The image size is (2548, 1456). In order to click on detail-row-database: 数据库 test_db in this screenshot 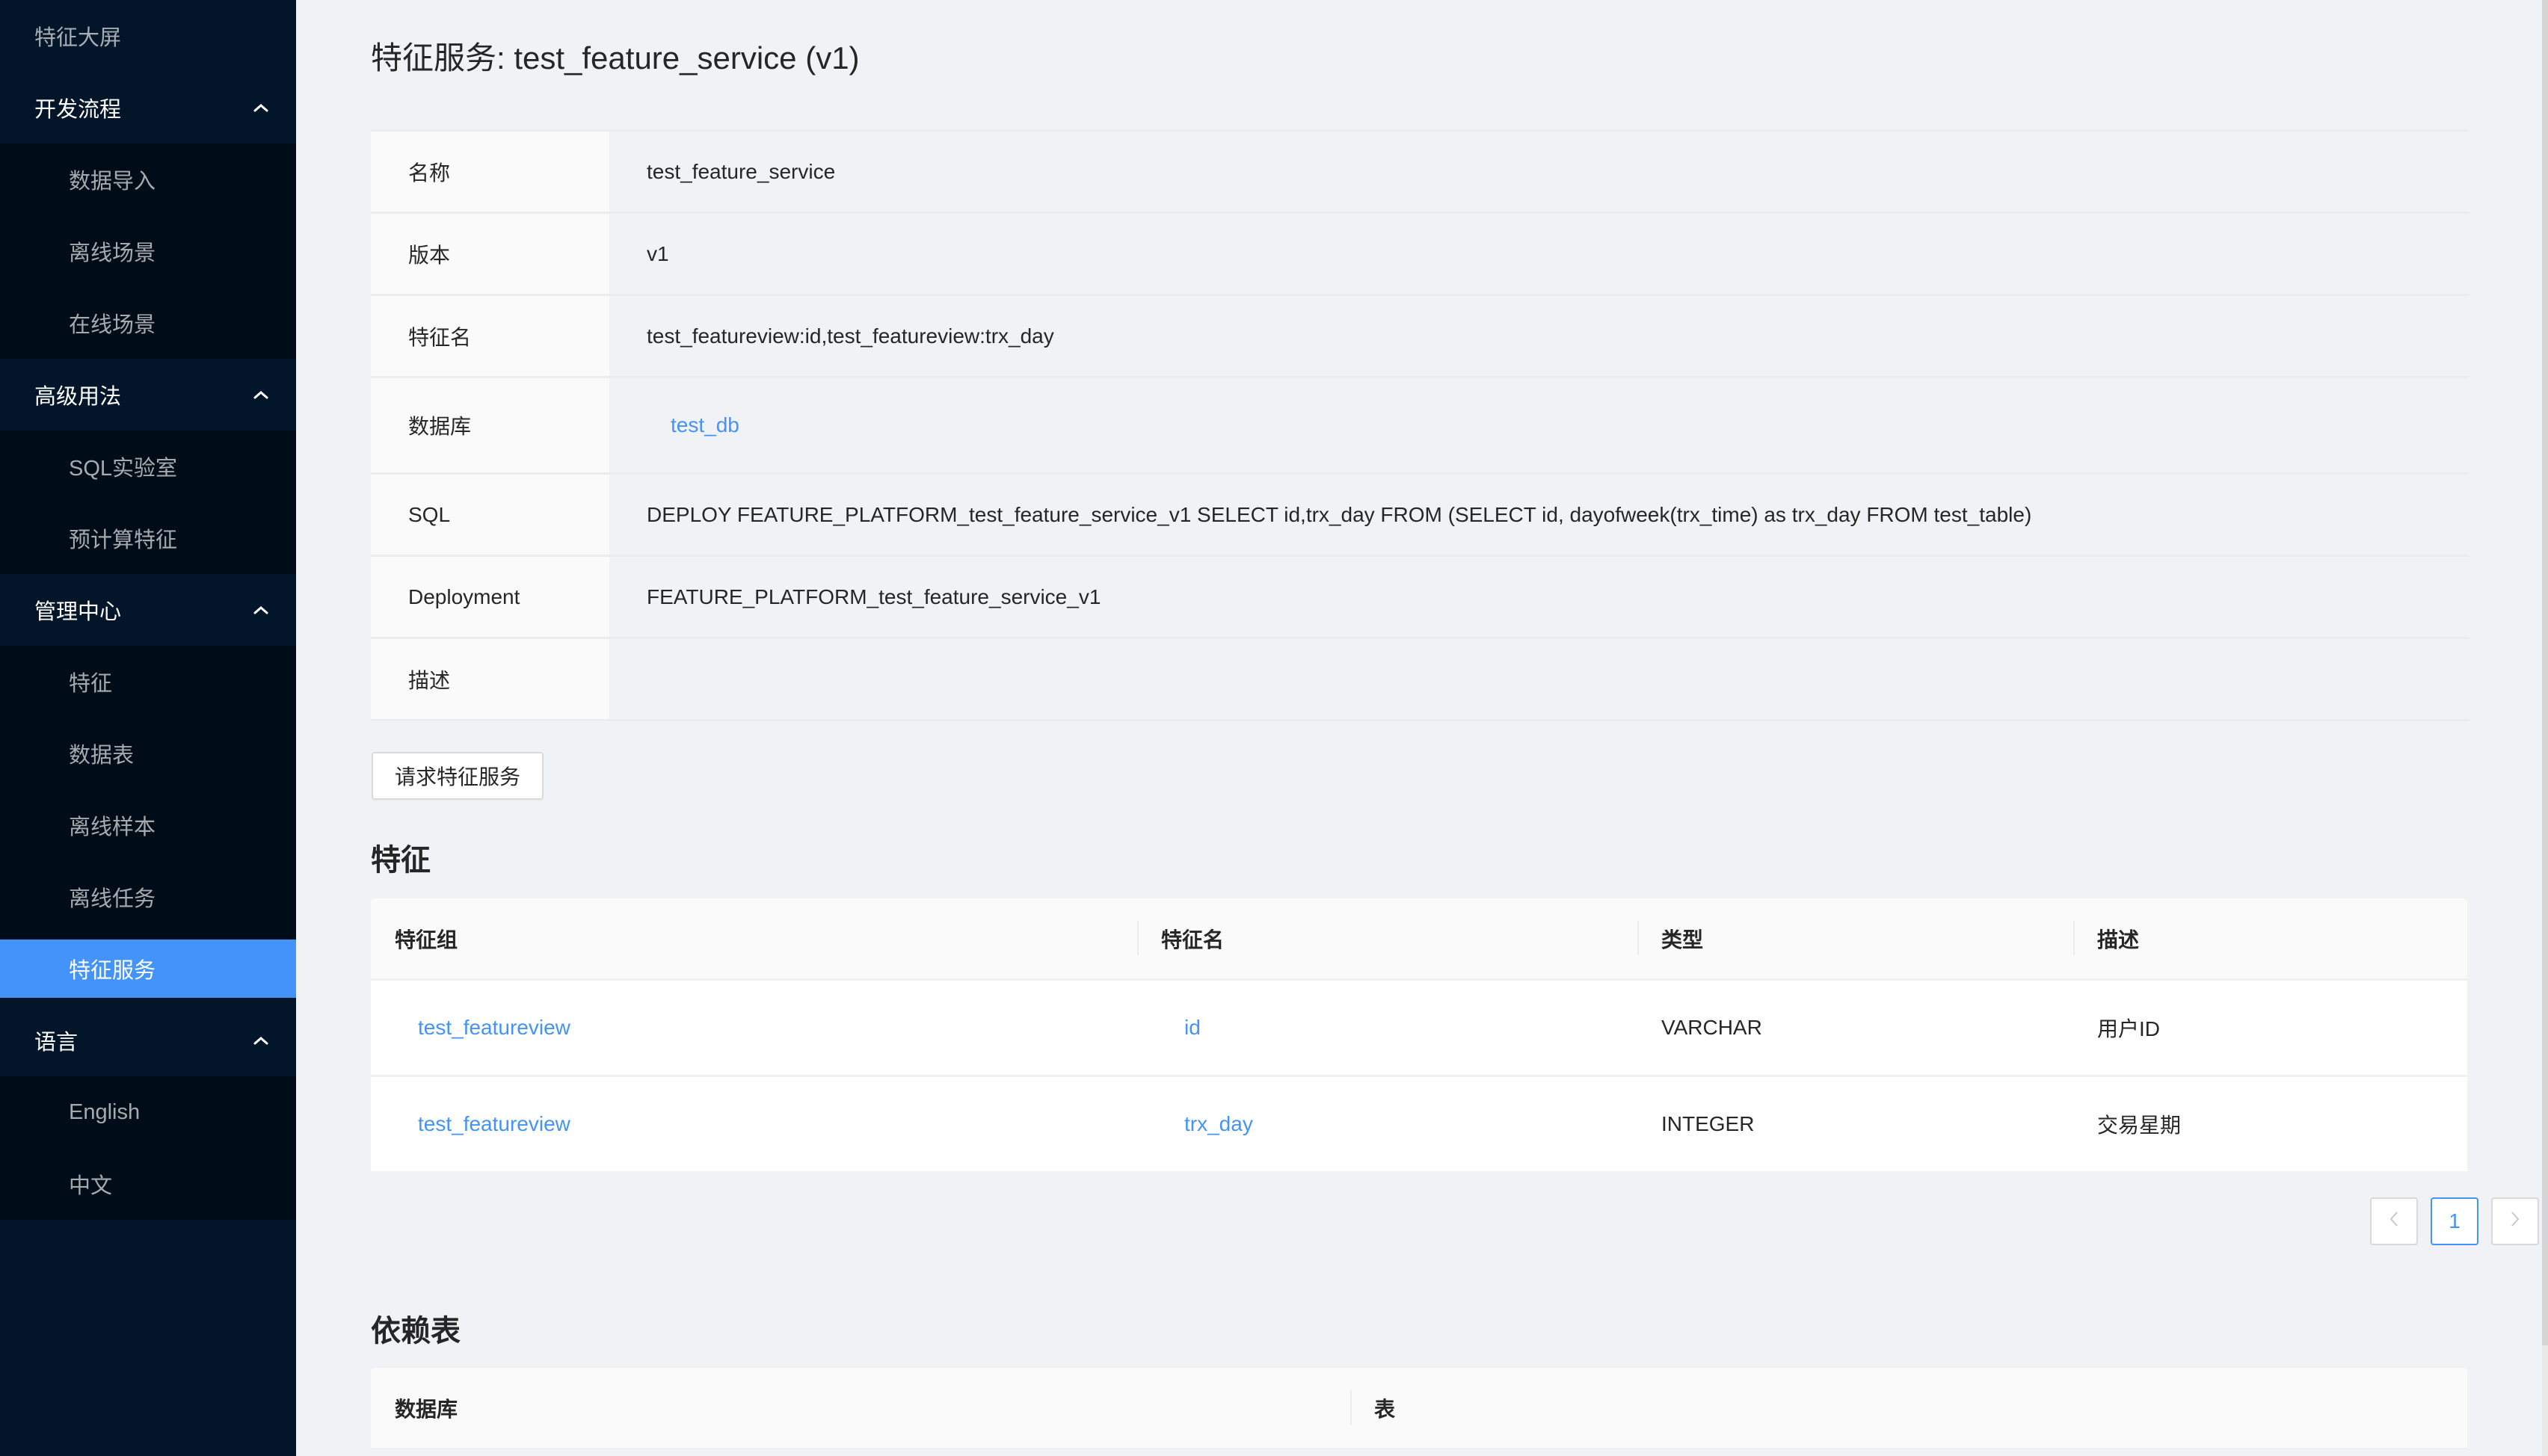, I will do `click(1420, 426)`.